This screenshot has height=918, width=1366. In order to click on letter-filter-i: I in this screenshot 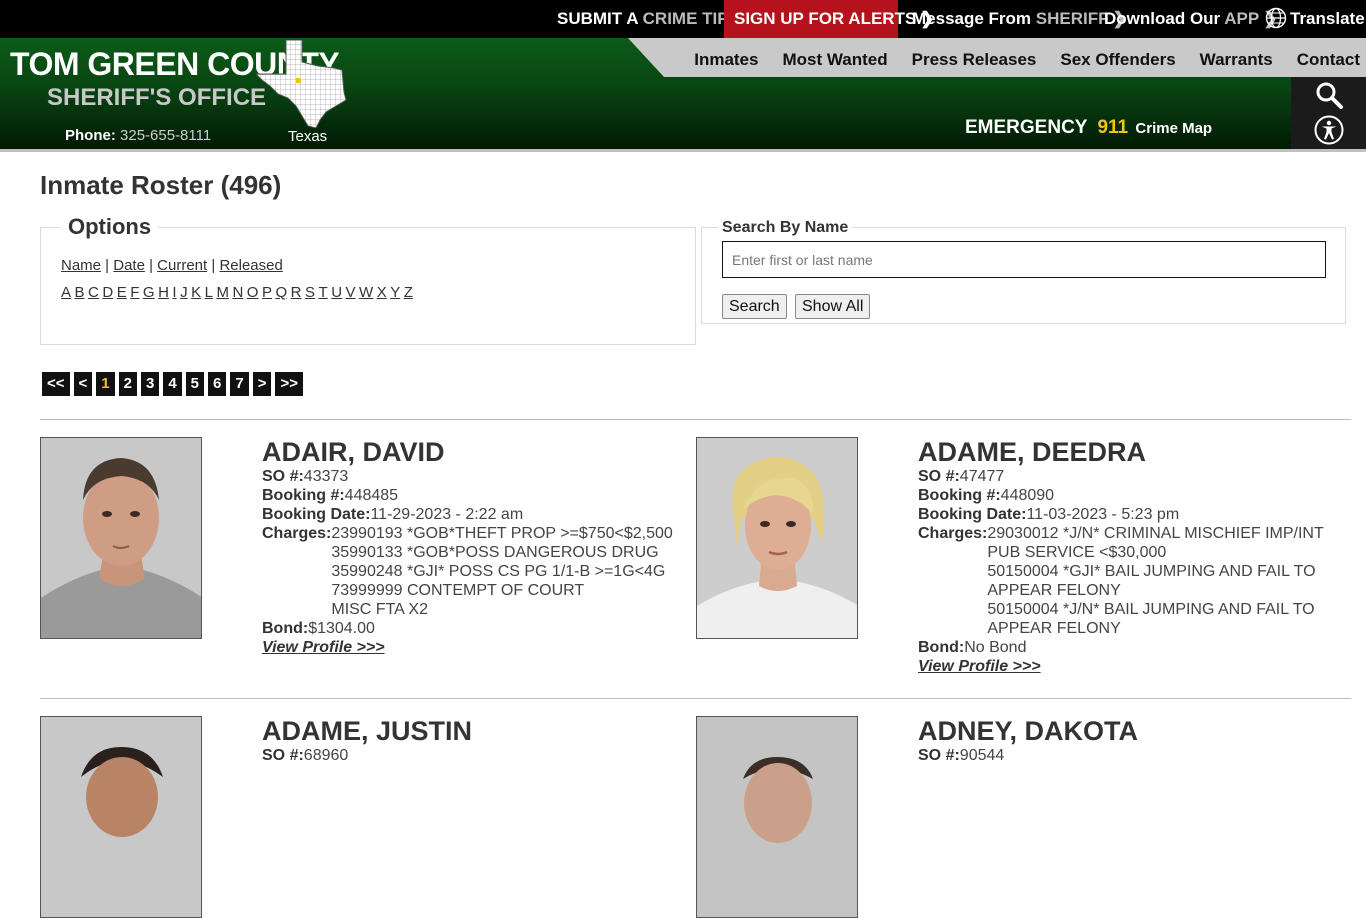, I will do `click(174, 292)`.